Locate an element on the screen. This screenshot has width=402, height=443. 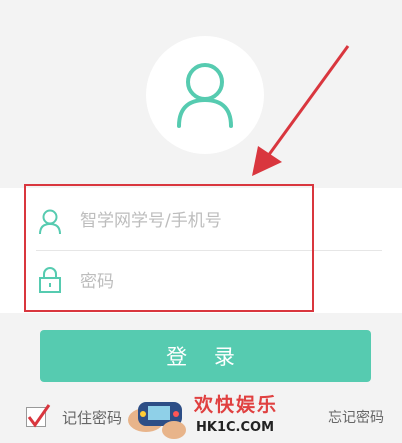
watermark: 欢快娱乐 HK1C.COM is located at coordinates (204, 413).